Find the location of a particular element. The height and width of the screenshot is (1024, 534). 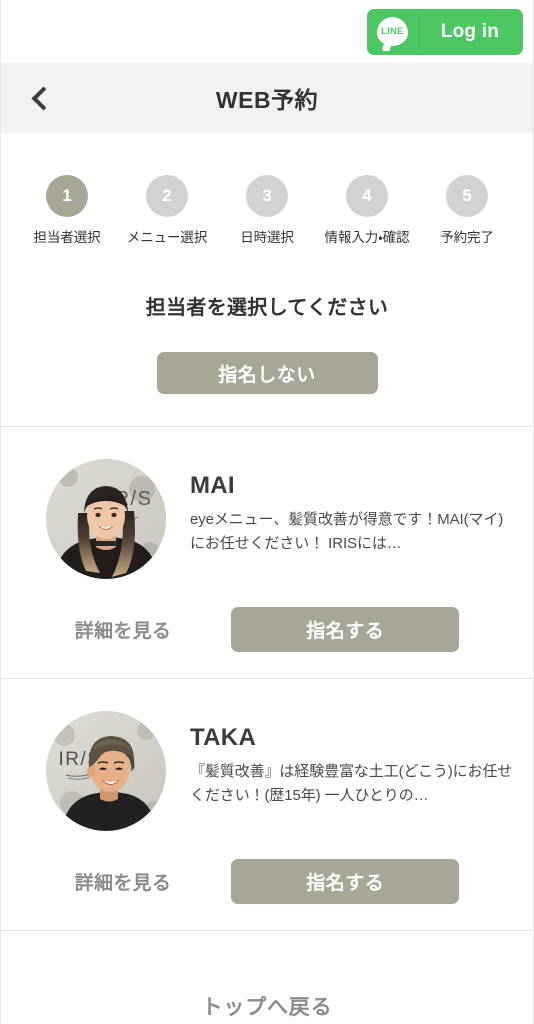

page-title: WEB予約 is located at coordinates (267, 100).